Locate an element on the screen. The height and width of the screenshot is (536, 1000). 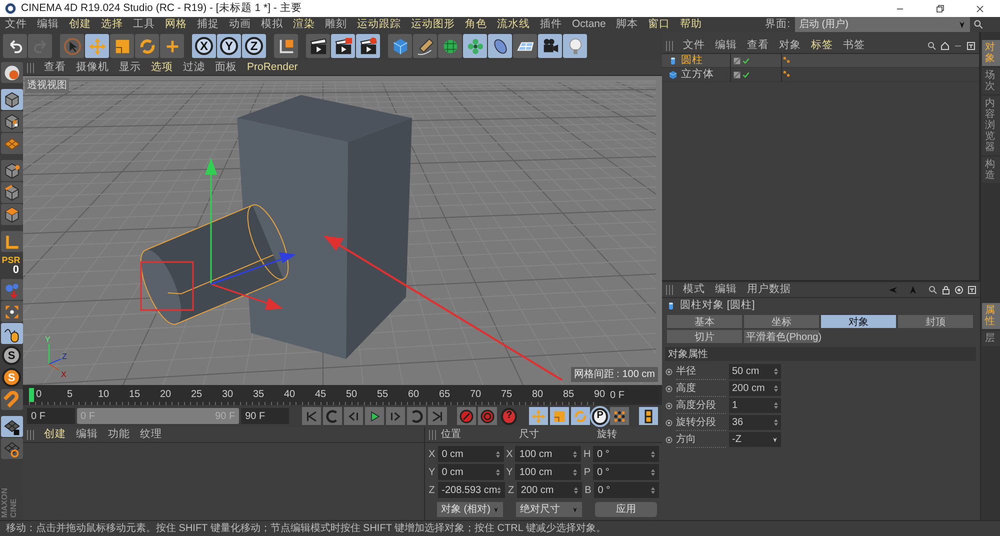
side-tab: 构造 is located at coordinates (991, 170).